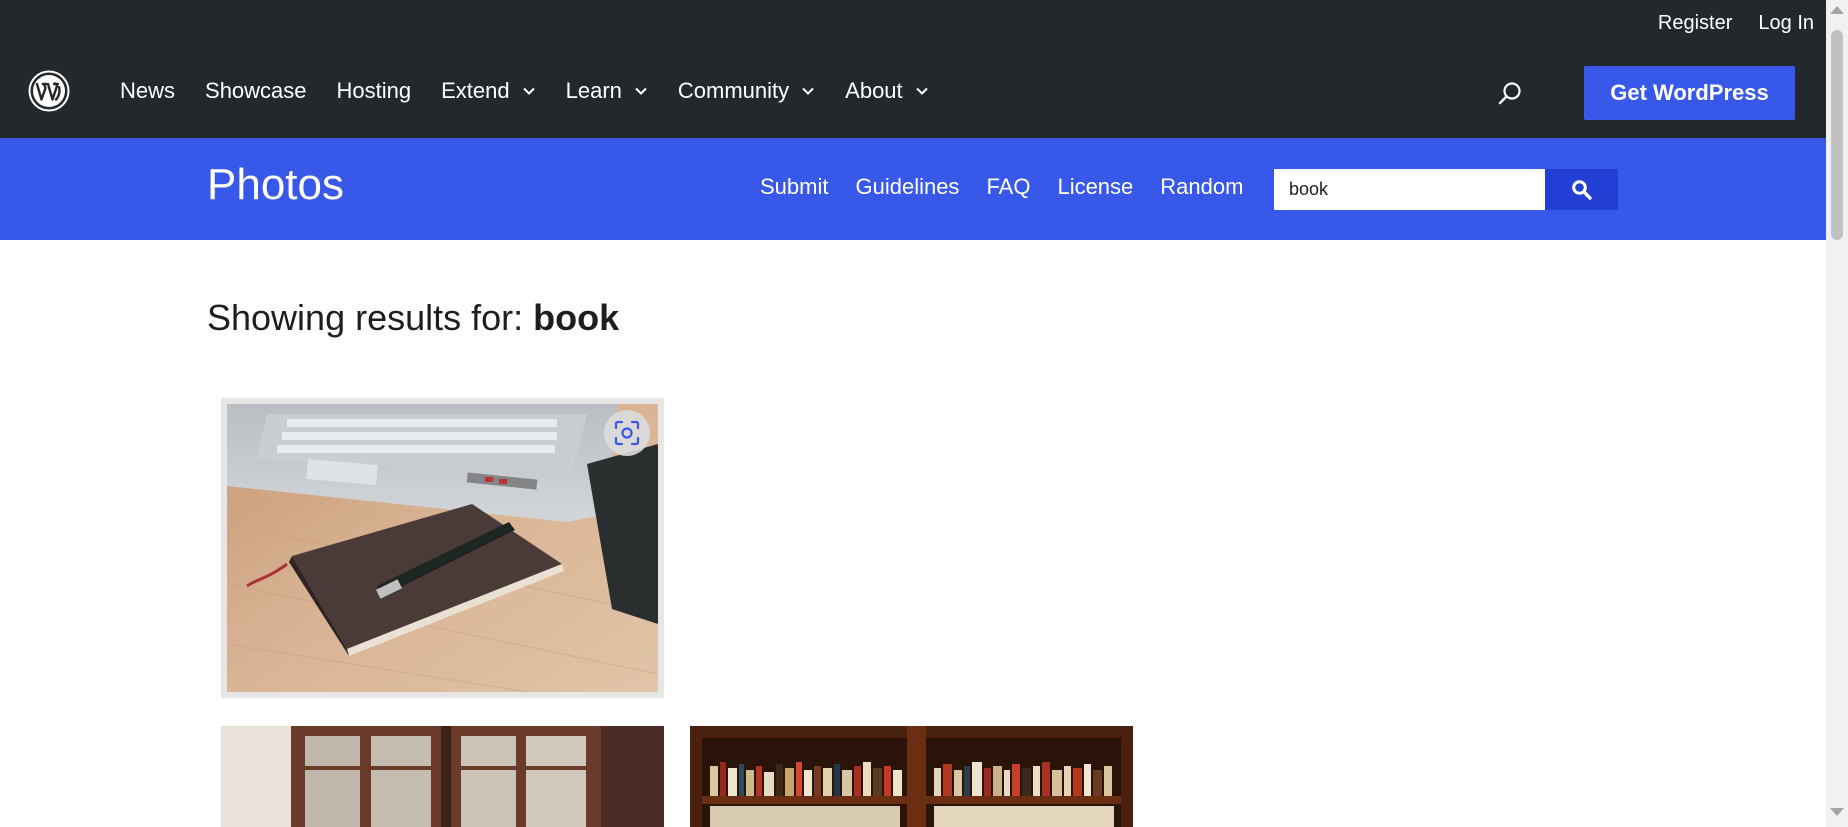  What do you see at coordinates (1736, 23) in the screenshot?
I see `user-links: Register Log In` at bounding box center [1736, 23].